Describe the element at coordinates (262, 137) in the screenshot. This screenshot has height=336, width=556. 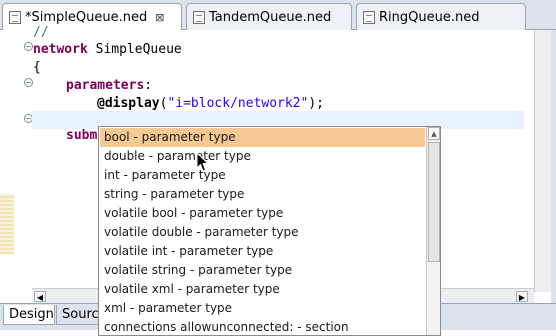
I see `completion-item: bool - parameter type` at that location.